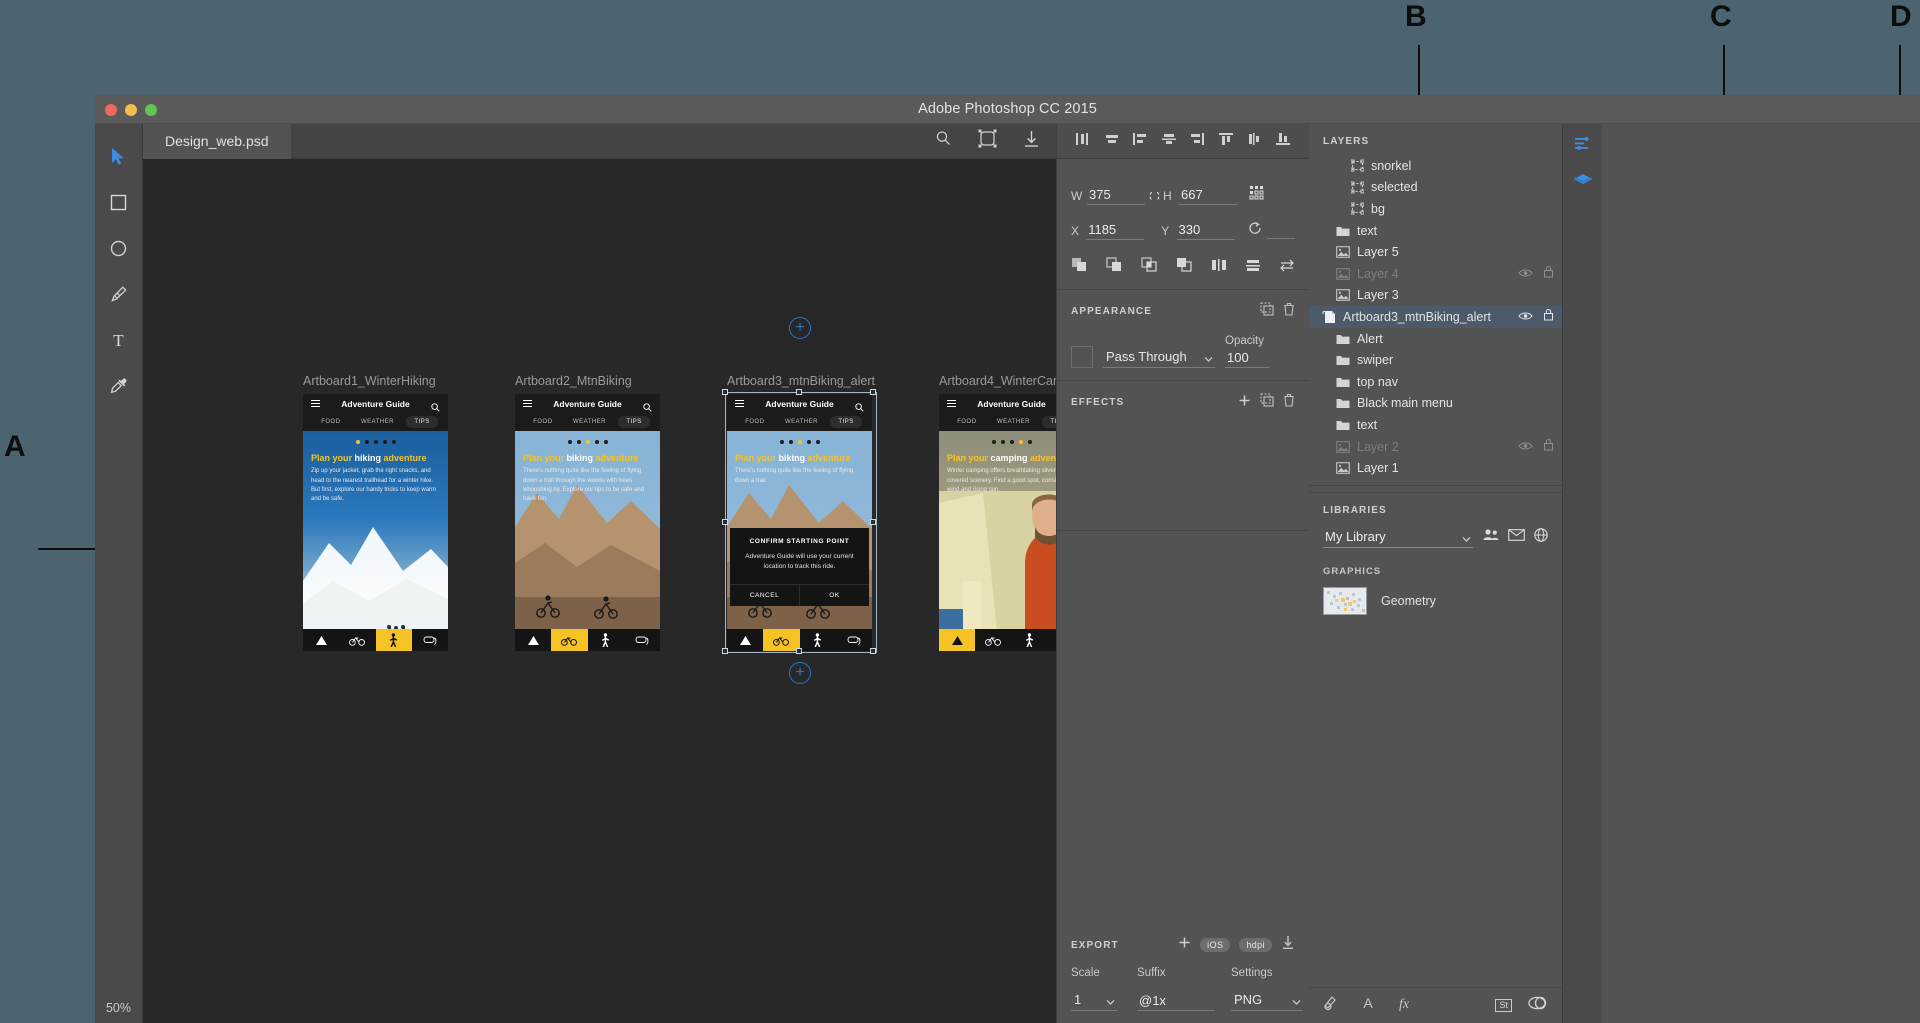  I want to click on globe-icon, so click(1541, 537).